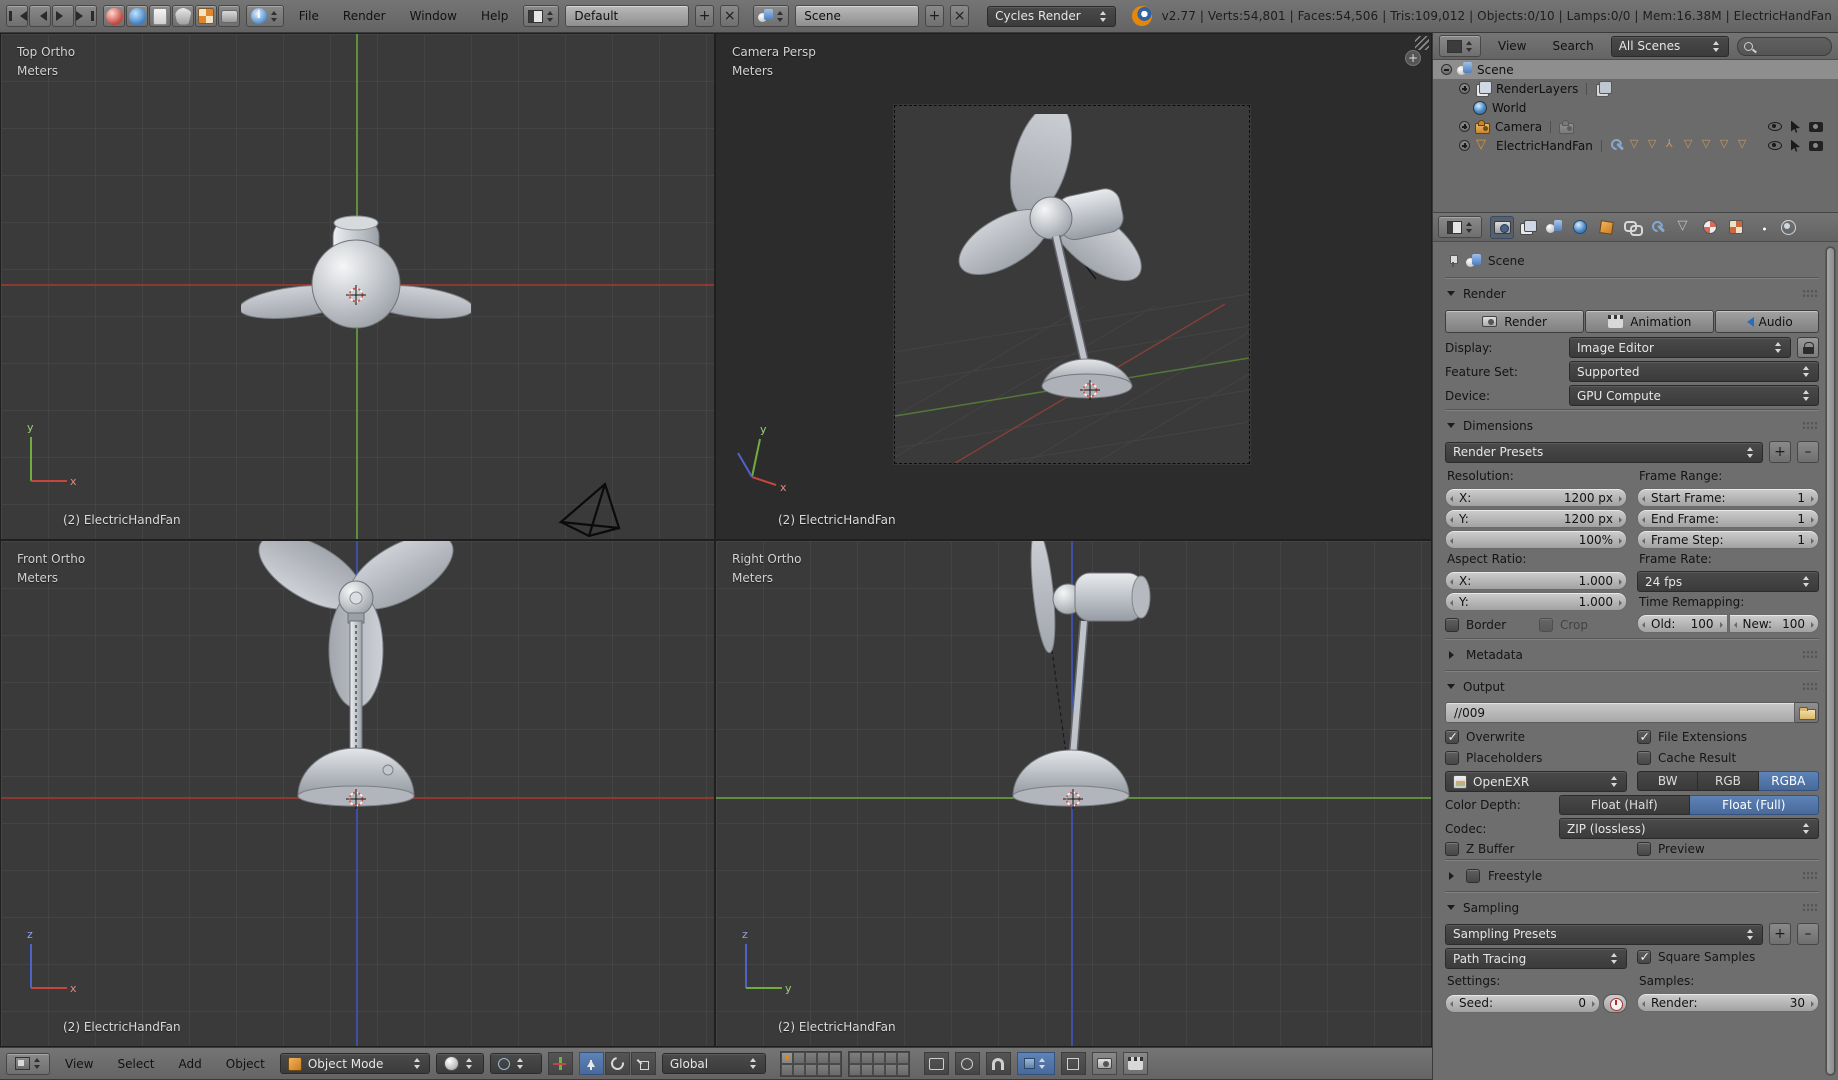 Image resolution: width=1838 pixels, height=1080 pixels. I want to click on menu-add: Add, so click(190, 1064).